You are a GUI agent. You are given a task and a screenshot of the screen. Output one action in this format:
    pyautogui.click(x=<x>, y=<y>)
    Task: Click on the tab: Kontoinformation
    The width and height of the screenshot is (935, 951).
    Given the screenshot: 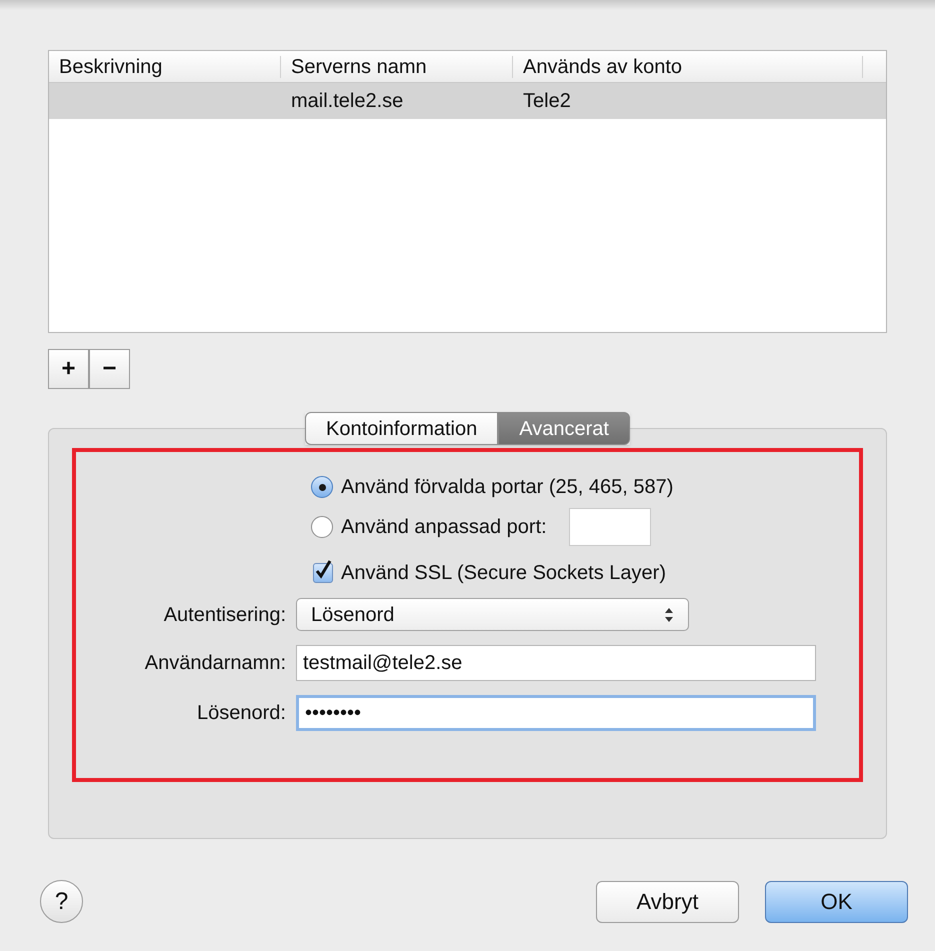 What is the action you would take?
    pyautogui.click(x=401, y=428)
    